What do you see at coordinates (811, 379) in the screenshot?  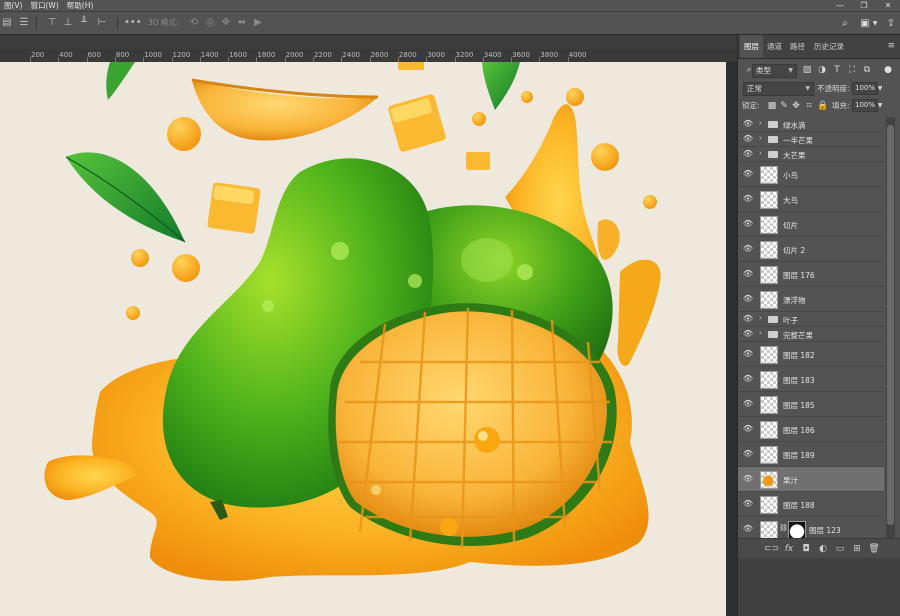 I see `layer-row: 👁 图层 183` at bounding box center [811, 379].